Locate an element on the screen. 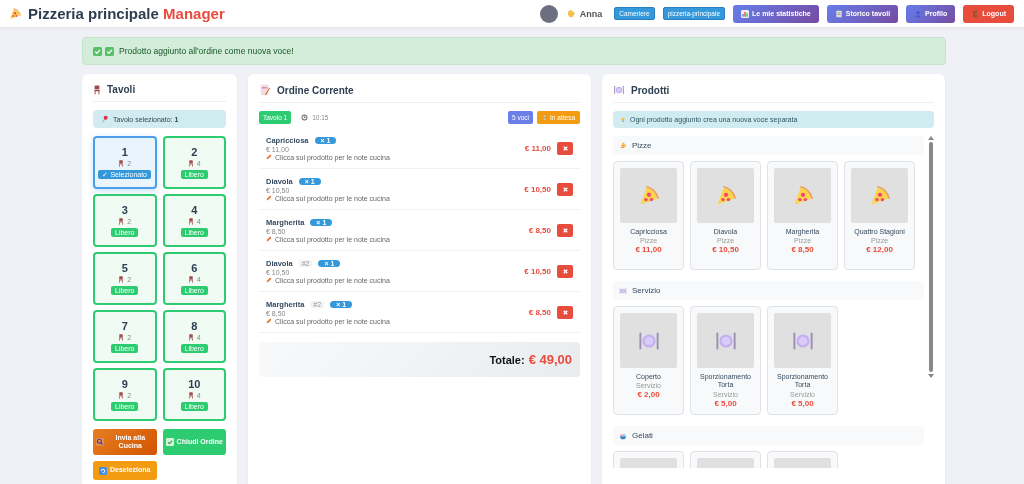 This screenshot has height=484, width=1024. table-number: 5 is located at coordinates (124, 268).